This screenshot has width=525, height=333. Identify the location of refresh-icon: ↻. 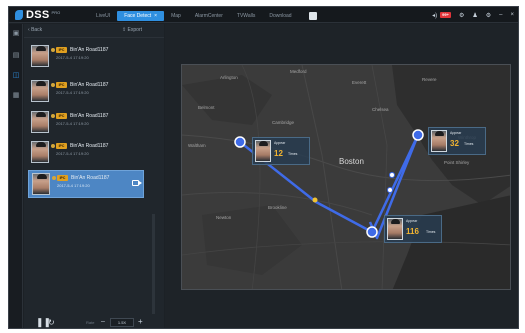
(51, 322).